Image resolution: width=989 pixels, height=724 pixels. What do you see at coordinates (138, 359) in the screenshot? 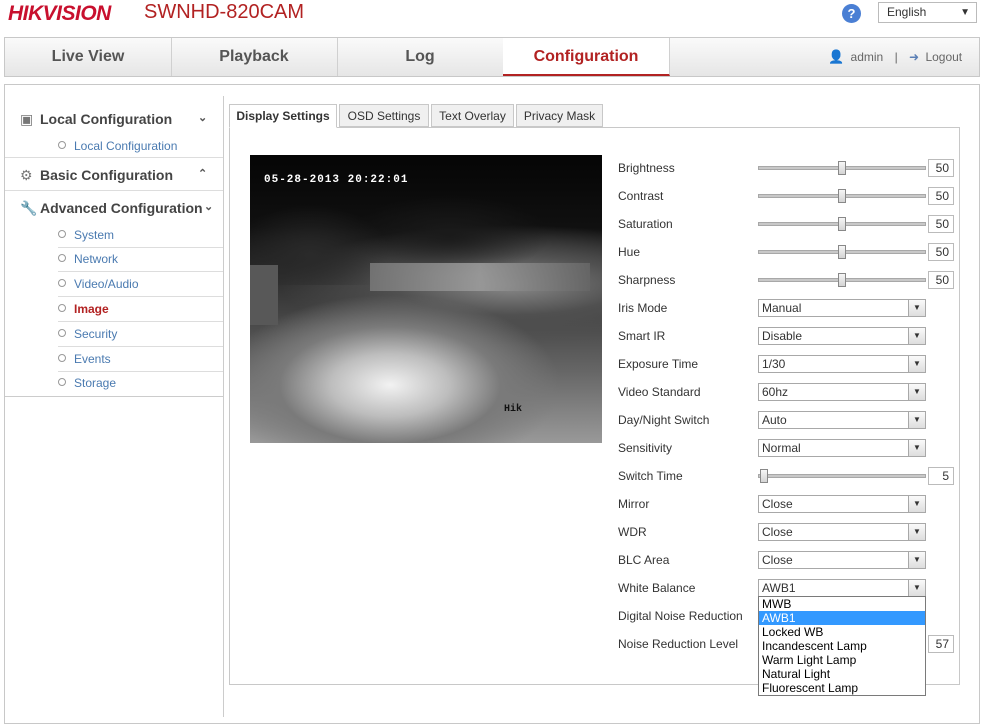
I see `sidebar-item-events: Events` at bounding box center [138, 359].